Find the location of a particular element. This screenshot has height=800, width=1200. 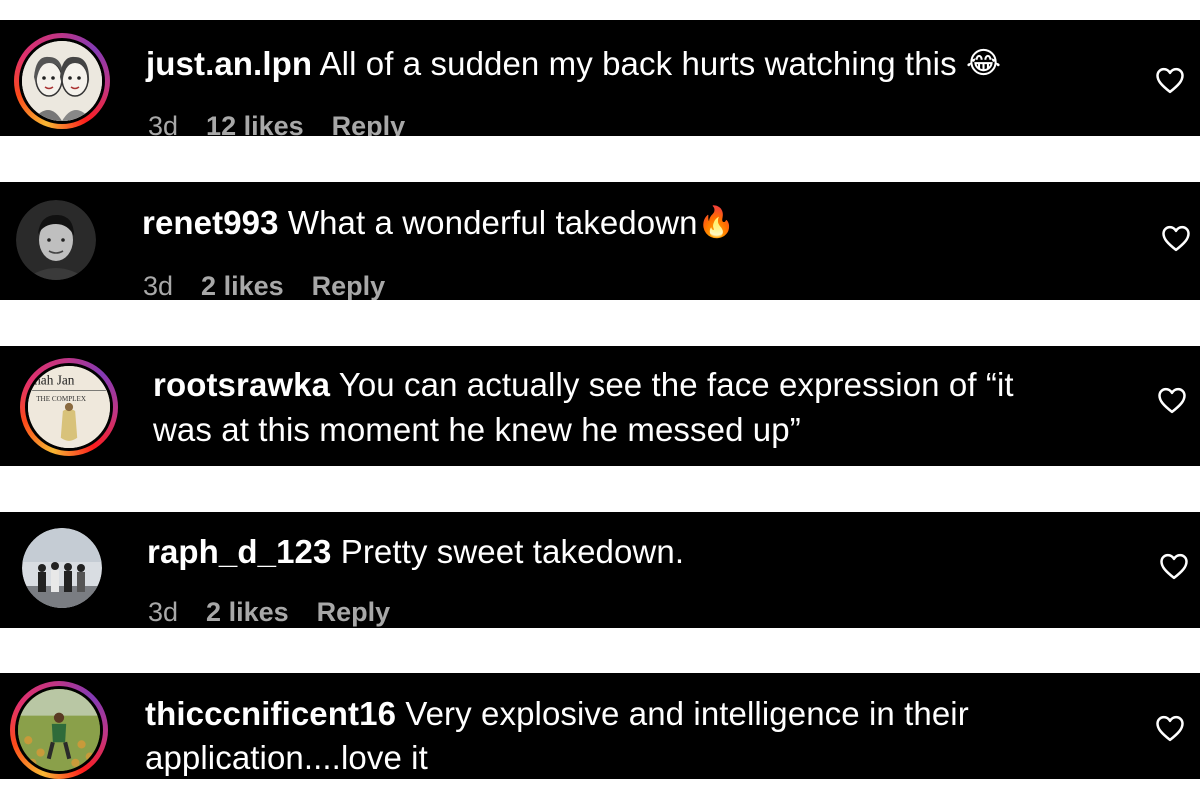

comment-text: renet993 What a wonderful takedown🔥 is located at coordinates (438, 223).